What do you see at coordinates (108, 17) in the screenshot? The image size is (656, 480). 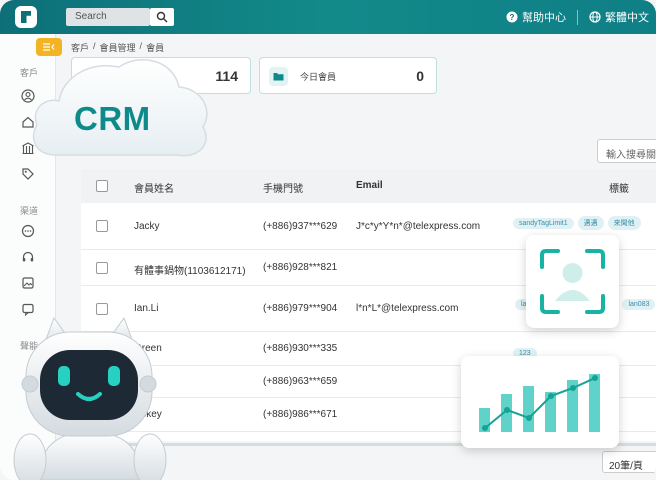 I see `global-search-input: Search` at bounding box center [108, 17].